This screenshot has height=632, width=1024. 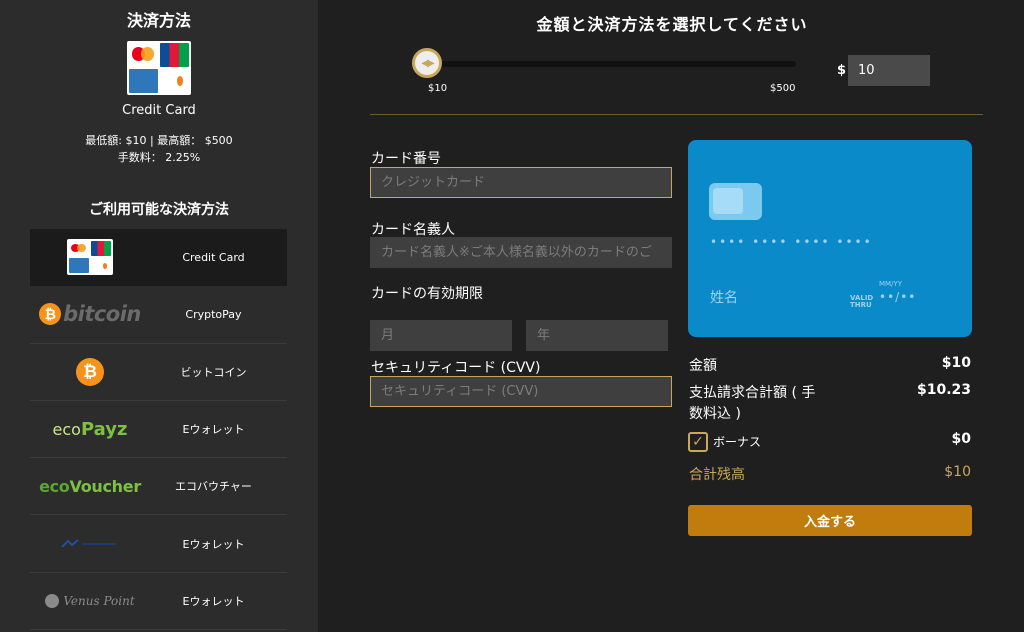 What do you see at coordinates (597, 335) in the screenshot?
I see `expiry-year-input` at bounding box center [597, 335].